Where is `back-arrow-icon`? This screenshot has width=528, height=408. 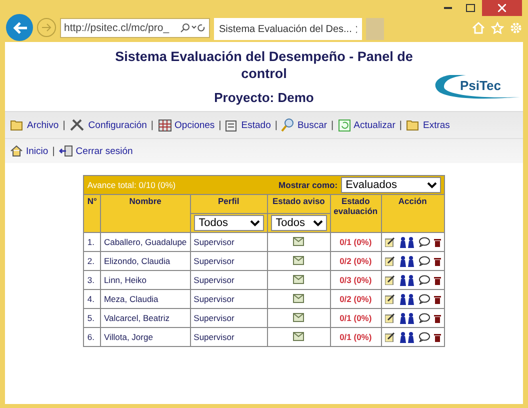 back-arrow-icon is located at coordinates (20, 27).